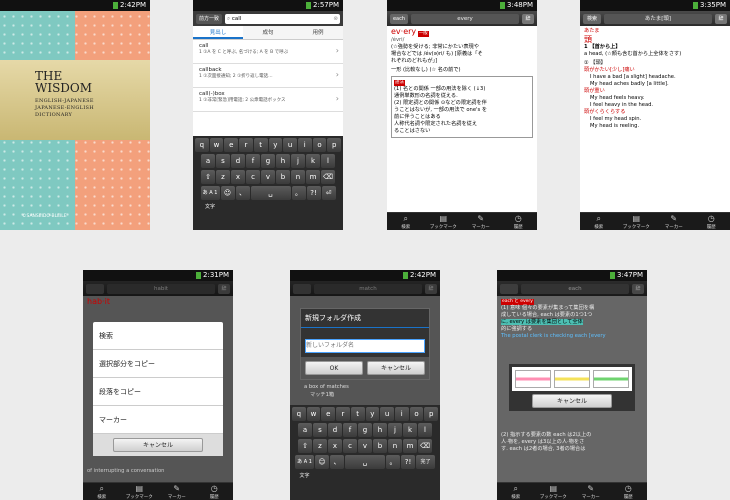  Describe the element at coordinates (158, 420) in the screenshot. I see `menu-item-marker: マーカー` at that location.